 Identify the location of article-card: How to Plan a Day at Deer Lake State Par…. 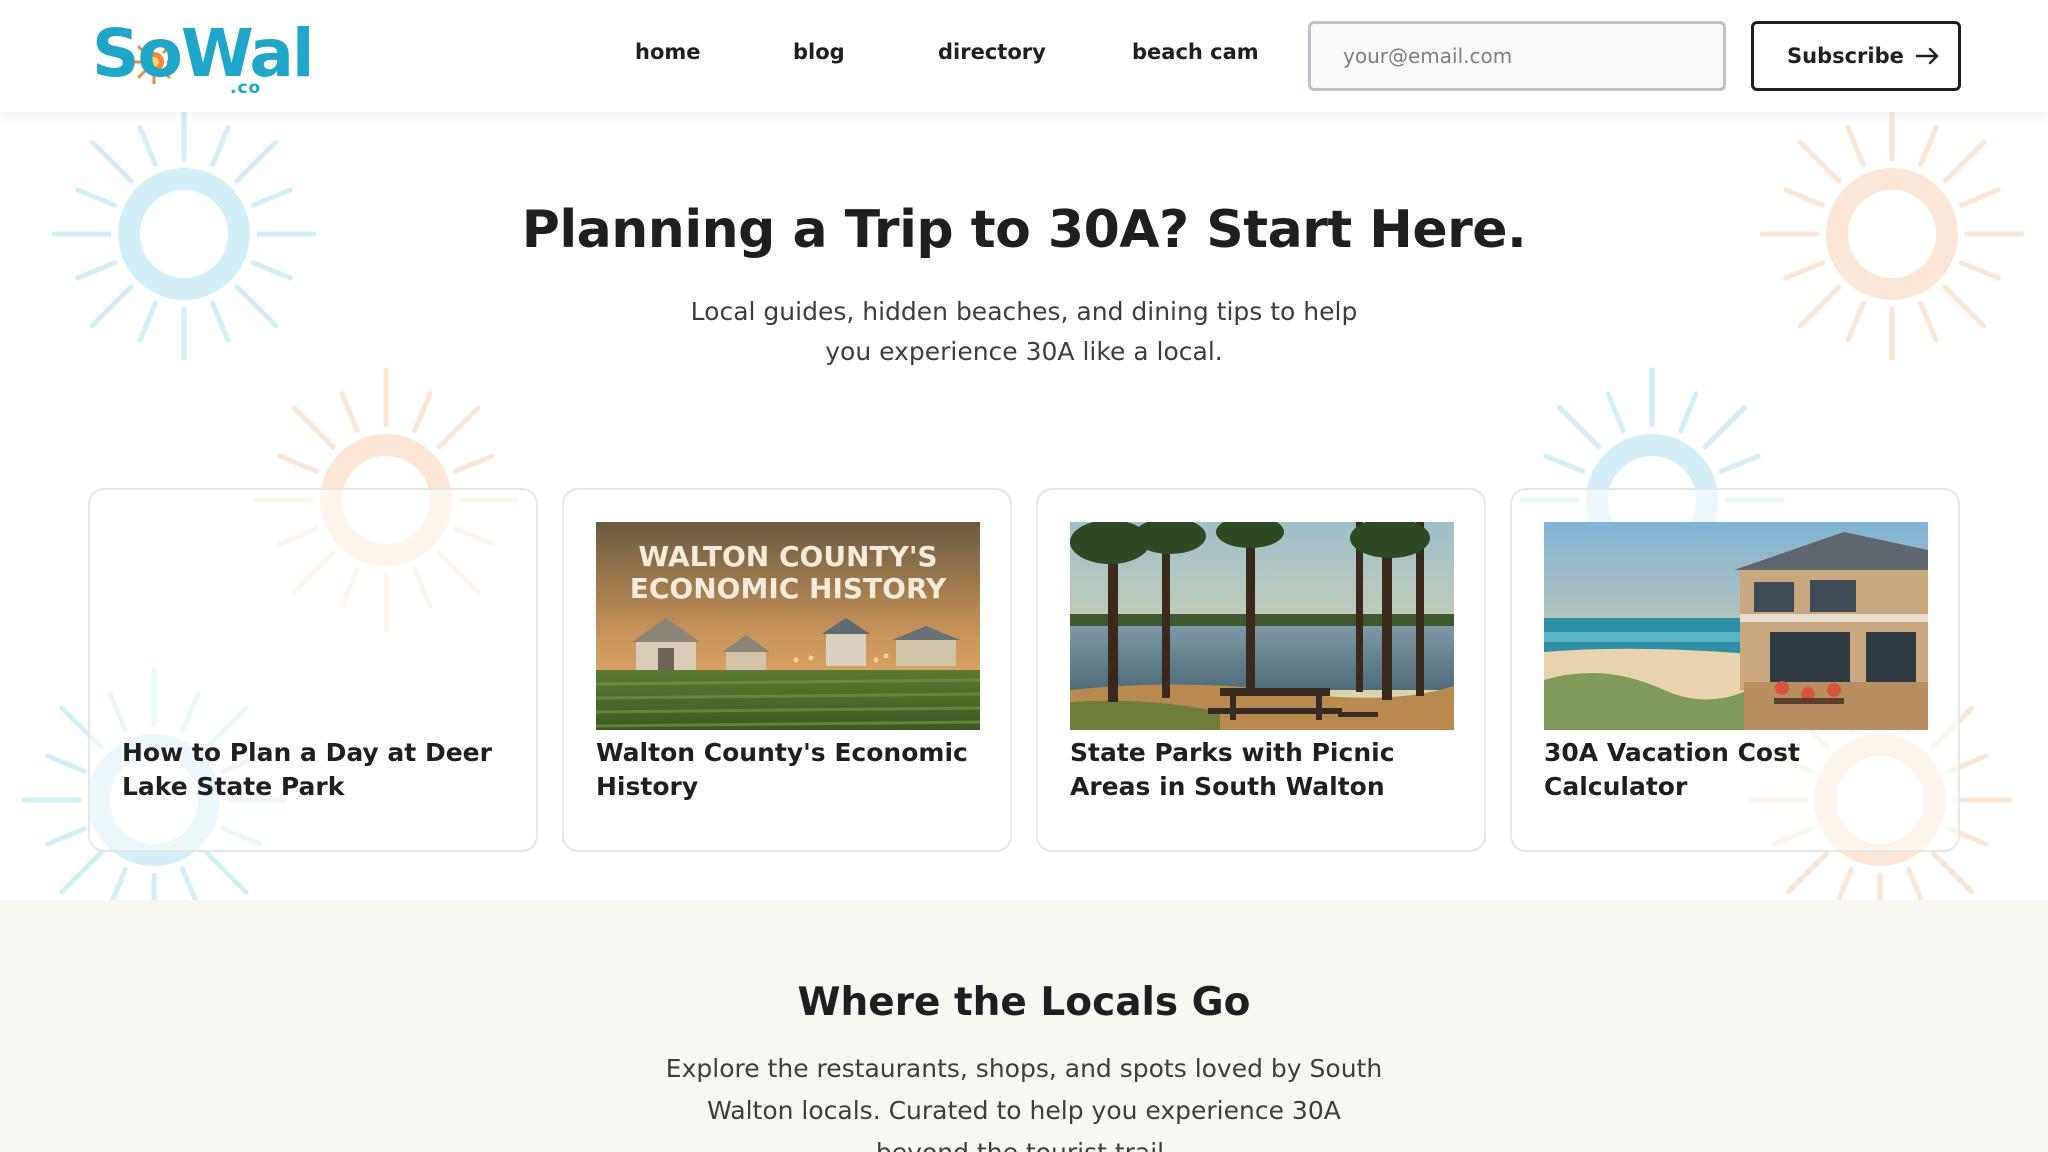
(313, 670).